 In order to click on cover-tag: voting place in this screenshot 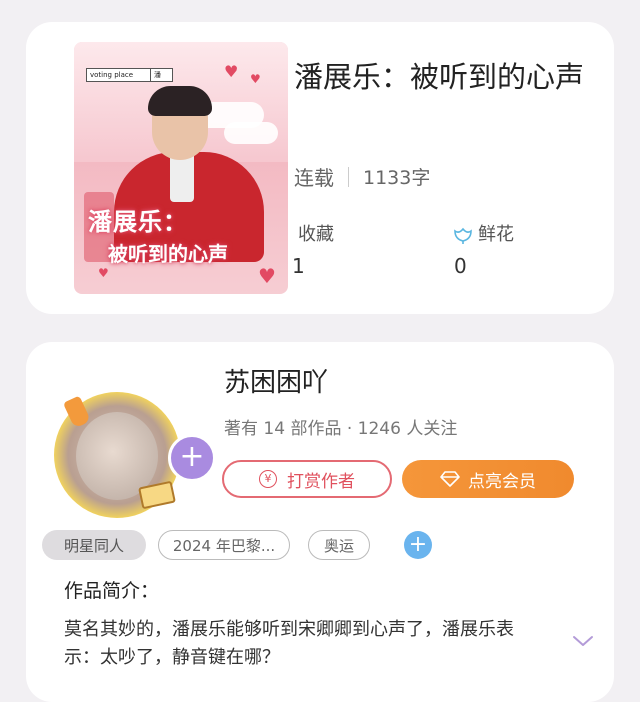, I will do `click(119, 75)`.